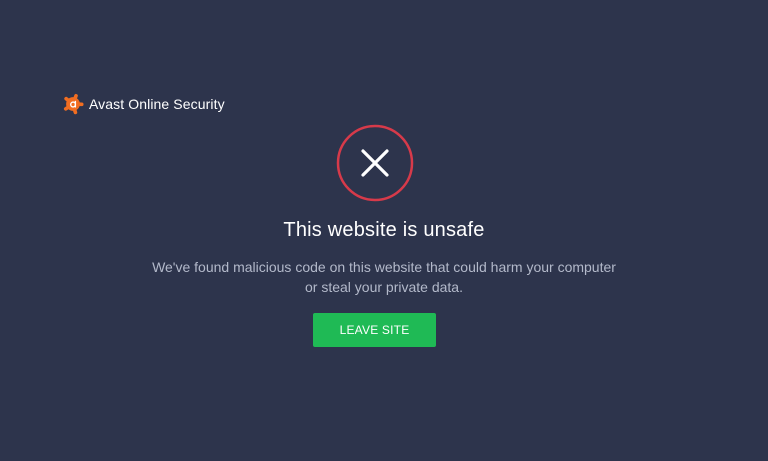 The image size is (768, 461). What do you see at coordinates (73, 104) in the screenshot?
I see `avast-logo-icon` at bounding box center [73, 104].